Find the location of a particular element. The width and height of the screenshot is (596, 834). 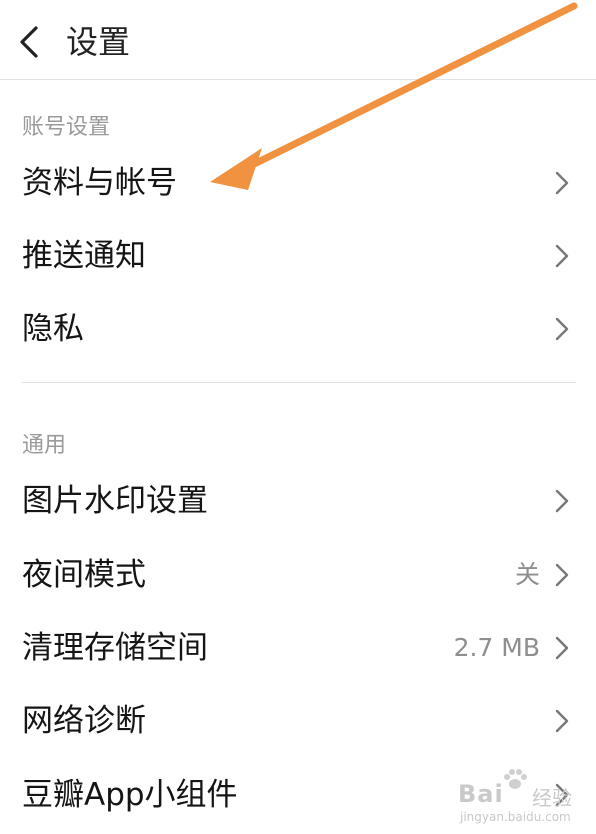

watermark-suffix: 经验 is located at coordinates (552, 798).